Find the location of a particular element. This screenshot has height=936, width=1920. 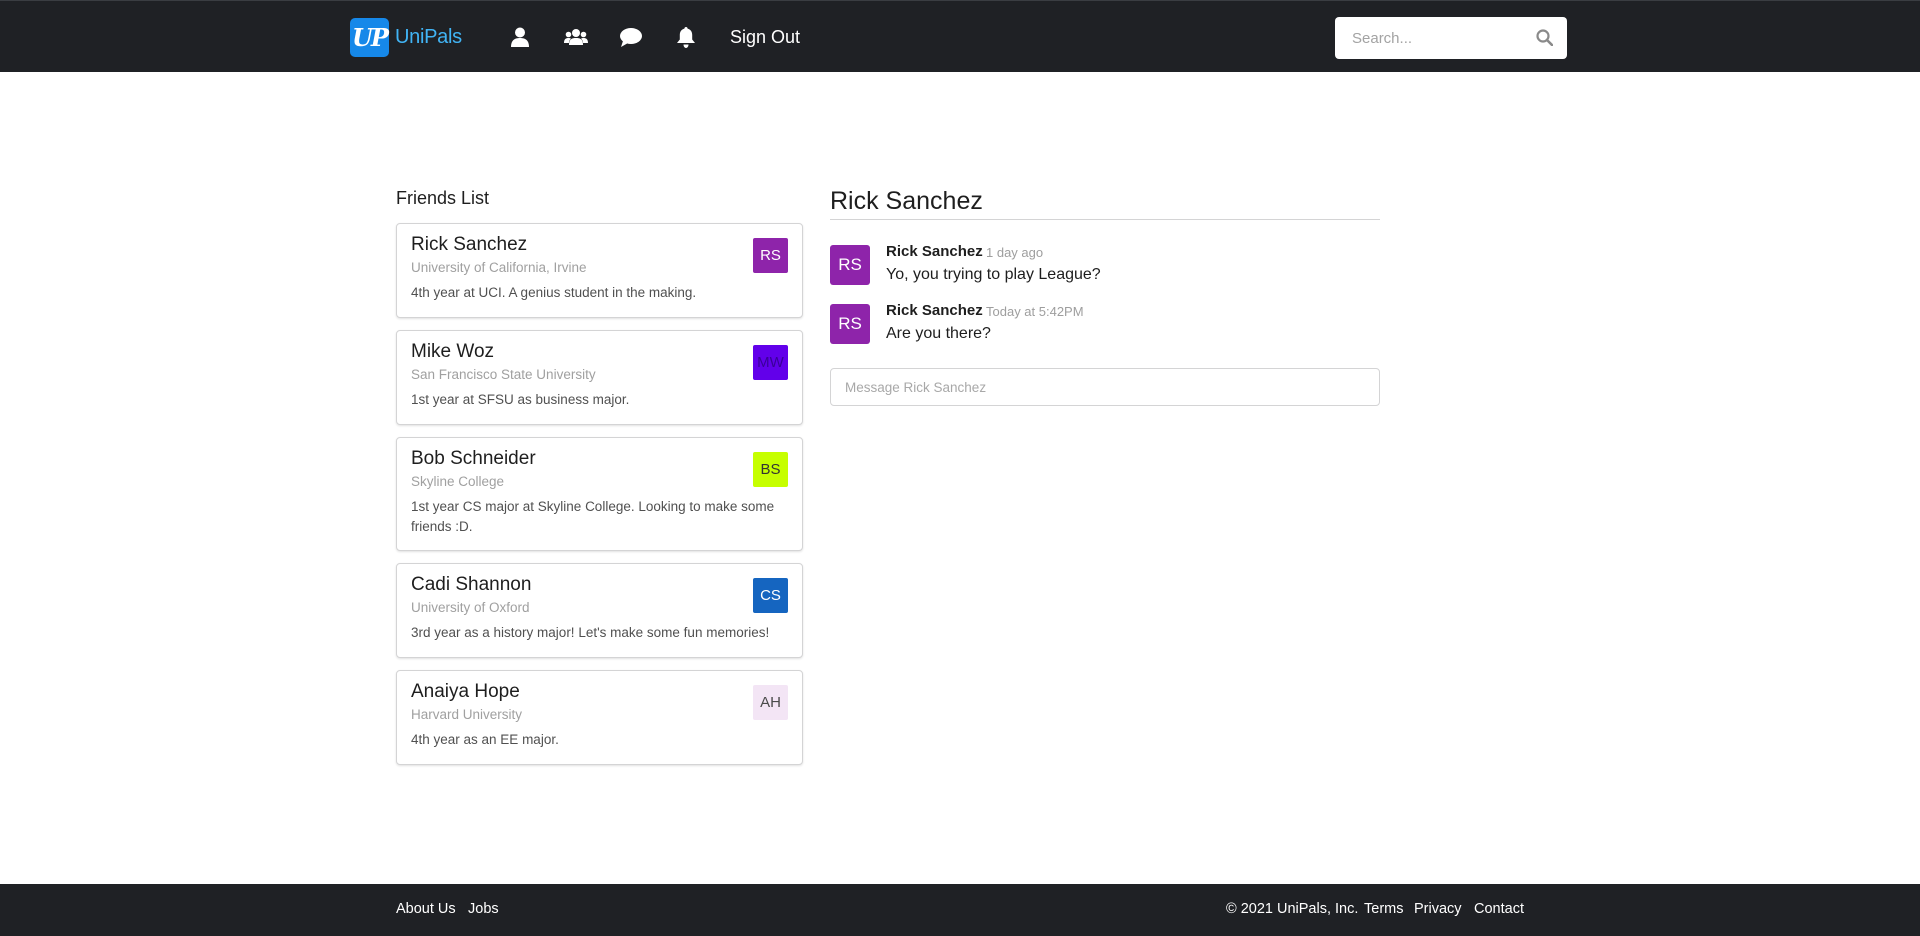

jobs-link: Jobs is located at coordinates (483, 909).